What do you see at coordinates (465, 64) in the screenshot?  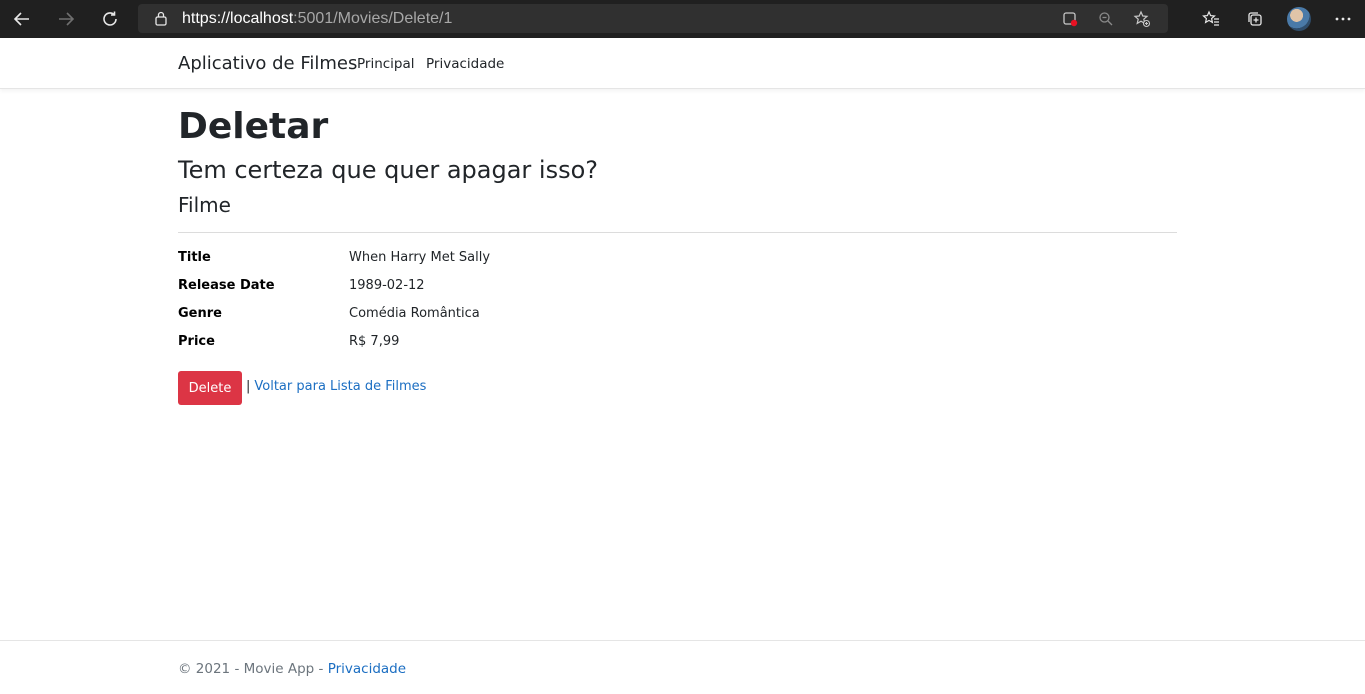 I see `nav-link-privacidade: Privacidade` at bounding box center [465, 64].